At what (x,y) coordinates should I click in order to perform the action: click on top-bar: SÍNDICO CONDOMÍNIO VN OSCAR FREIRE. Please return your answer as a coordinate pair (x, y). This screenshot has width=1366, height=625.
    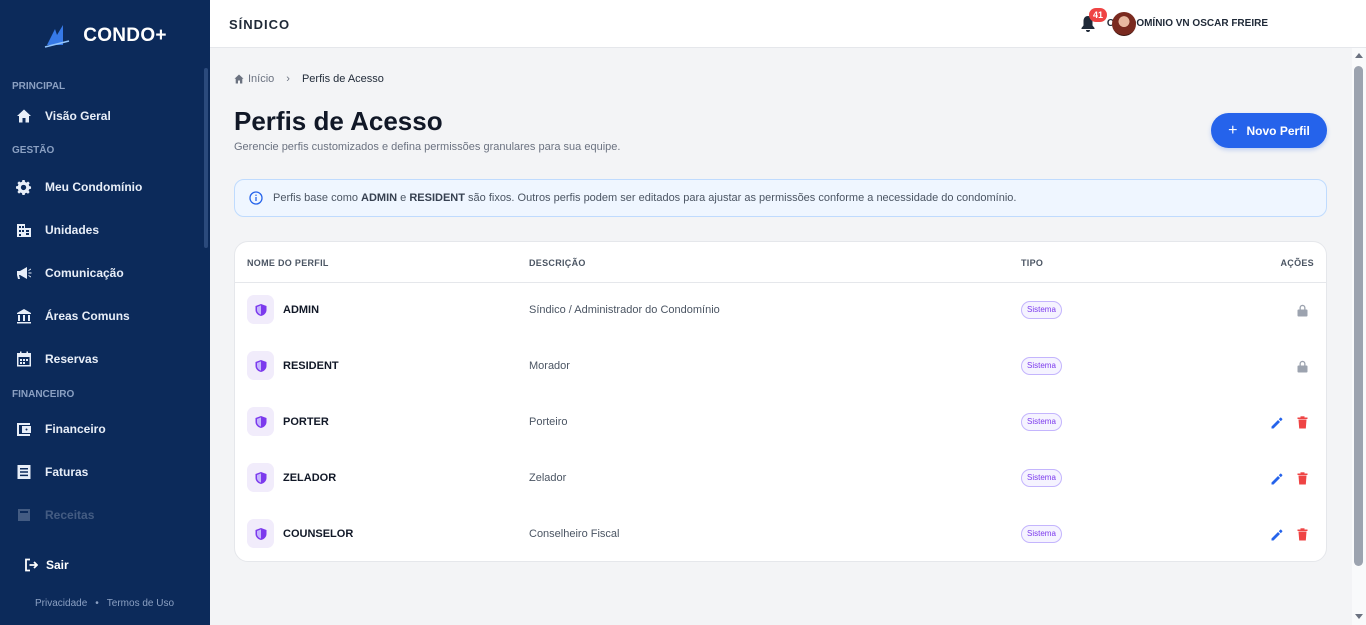
    Looking at the image, I should click on (788, 24).